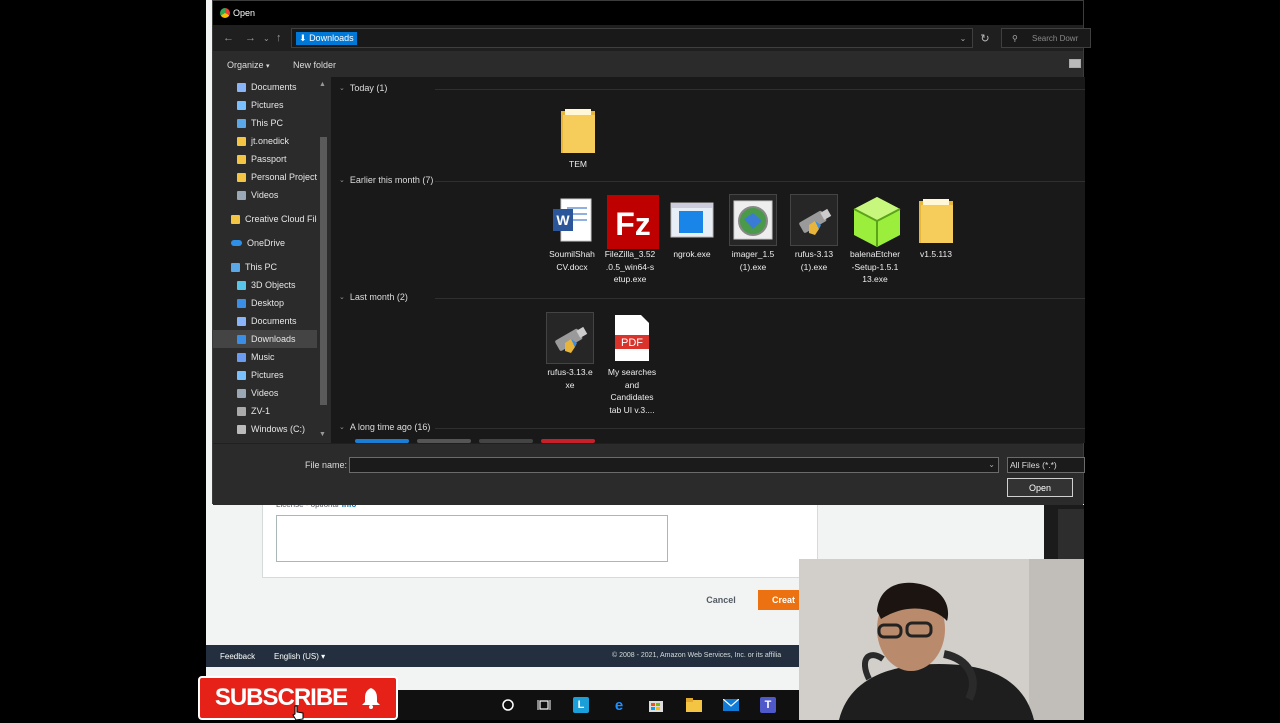  What do you see at coordinates (326, 38) in the screenshot?
I see `address-path: ⬇ Downloads` at bounding box center [326, 38].